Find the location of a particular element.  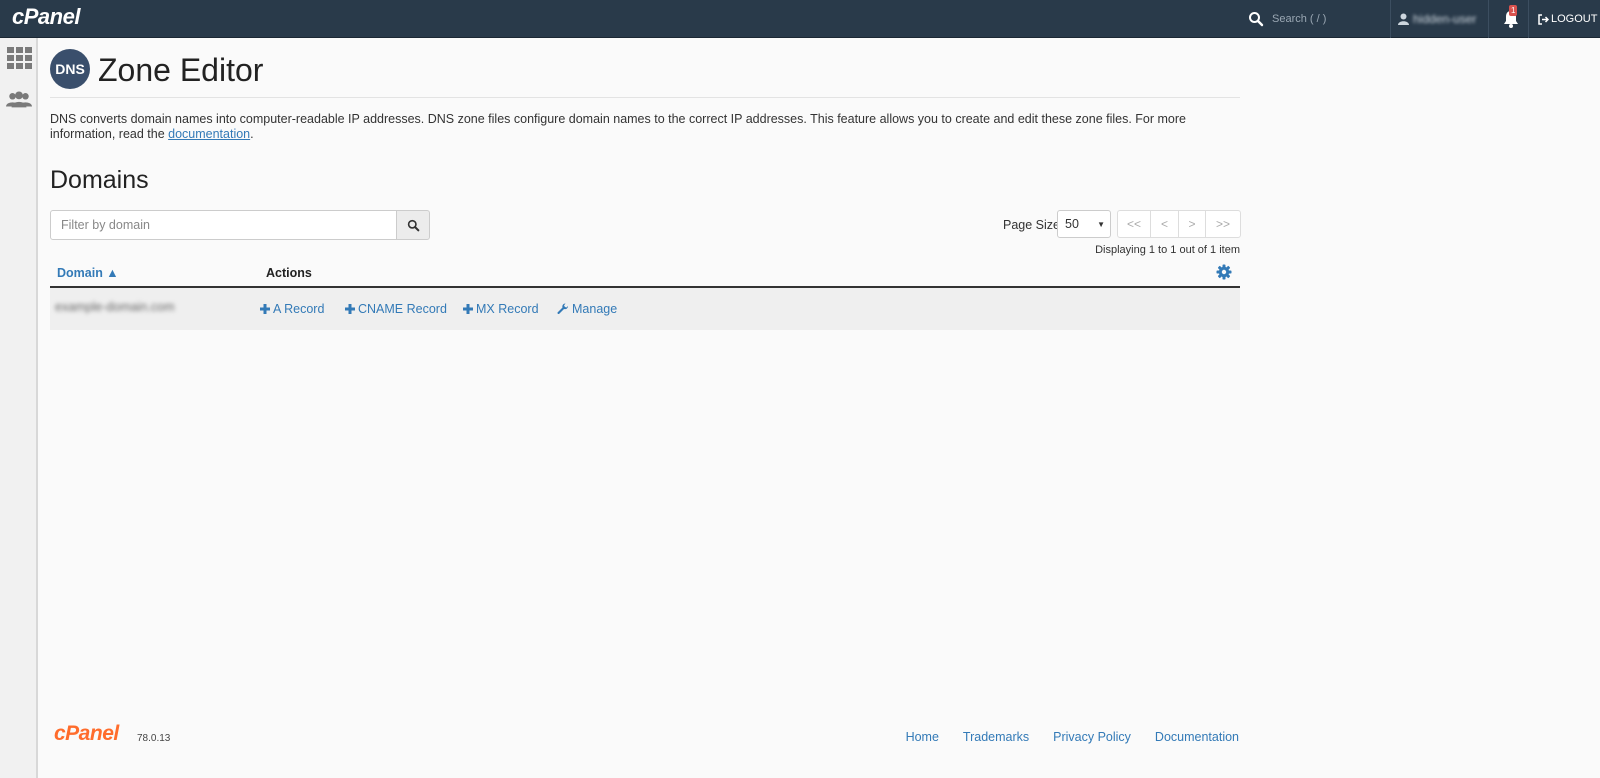

wrench-icon is located at coordinates (563, 309).